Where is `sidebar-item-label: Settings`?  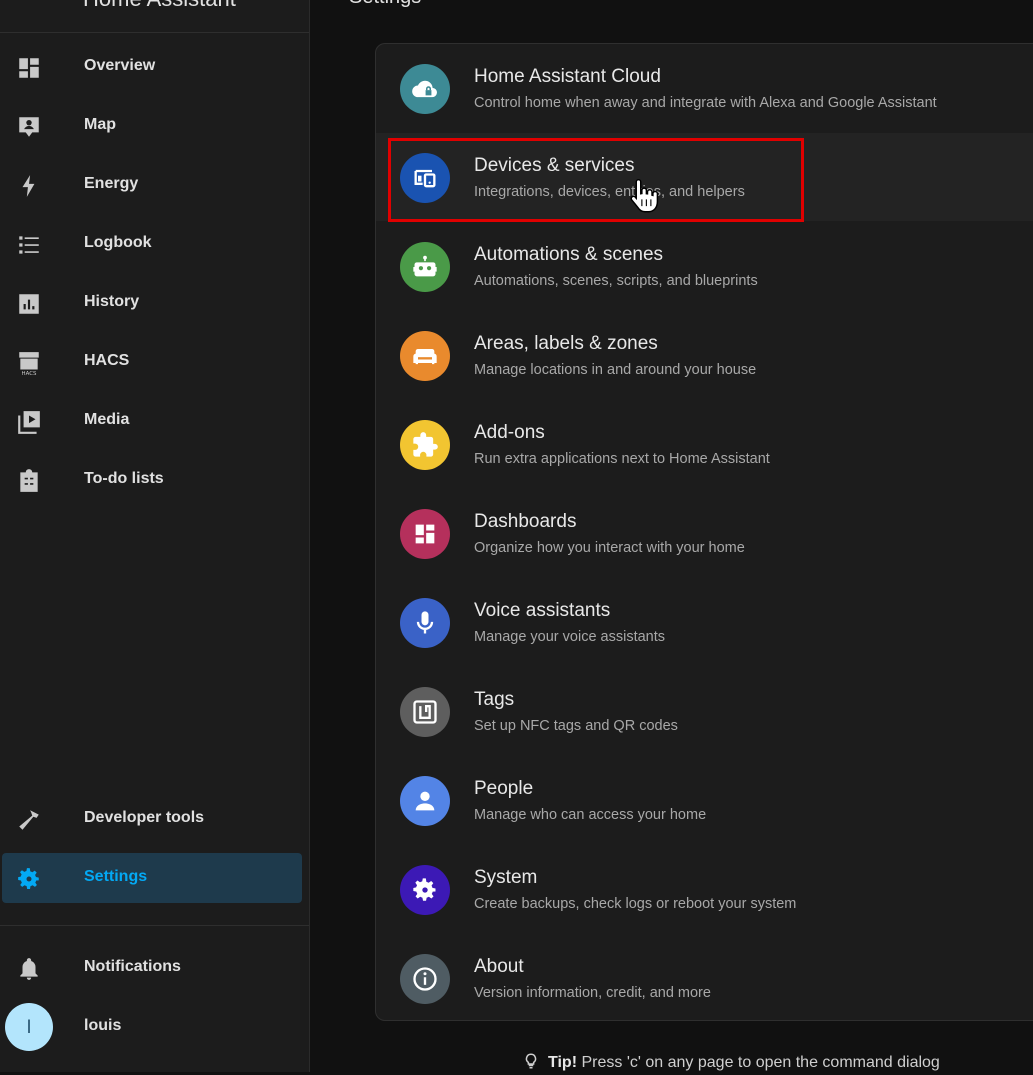 sidebar-item-label: Settings is located at coordinates (116, 876).